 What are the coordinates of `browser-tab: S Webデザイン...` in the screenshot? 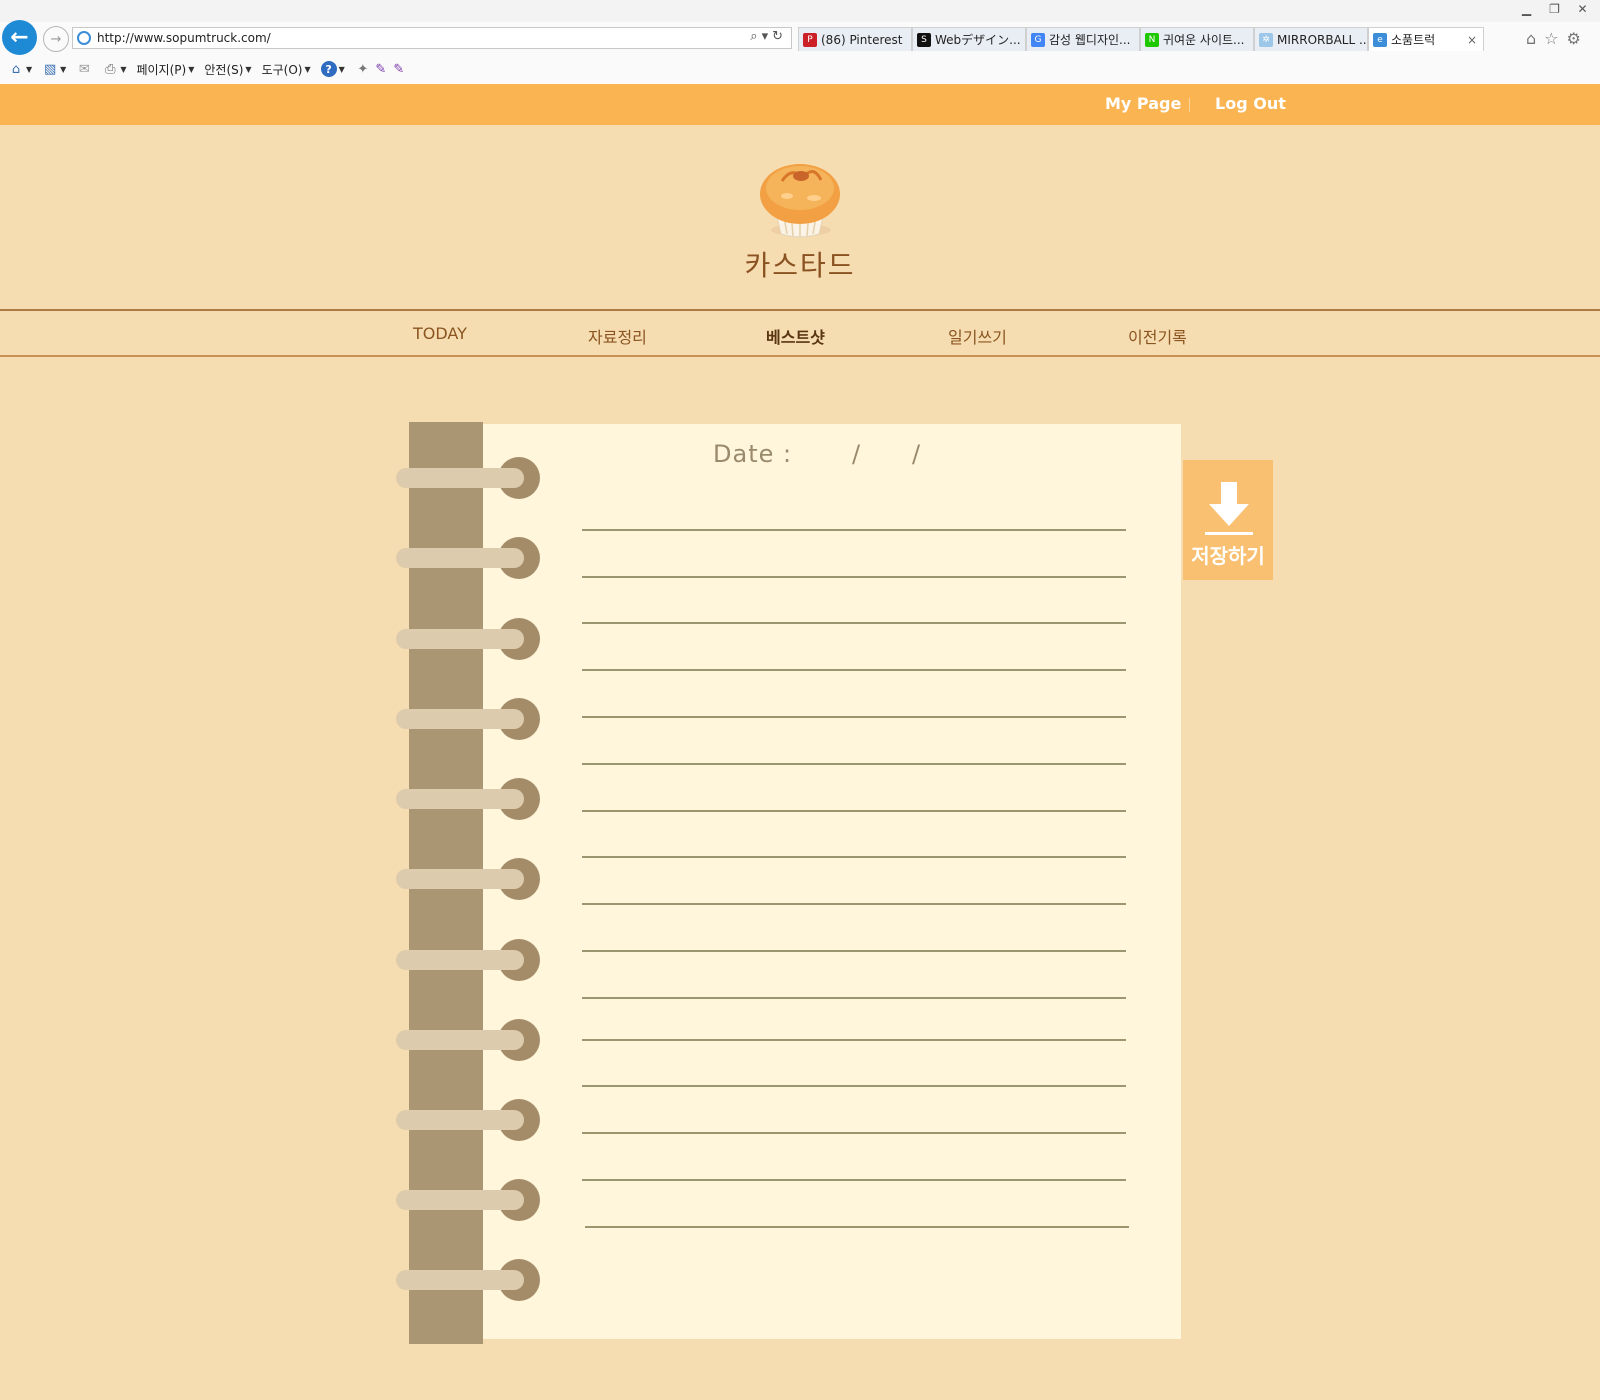 It's located at (969, 39).